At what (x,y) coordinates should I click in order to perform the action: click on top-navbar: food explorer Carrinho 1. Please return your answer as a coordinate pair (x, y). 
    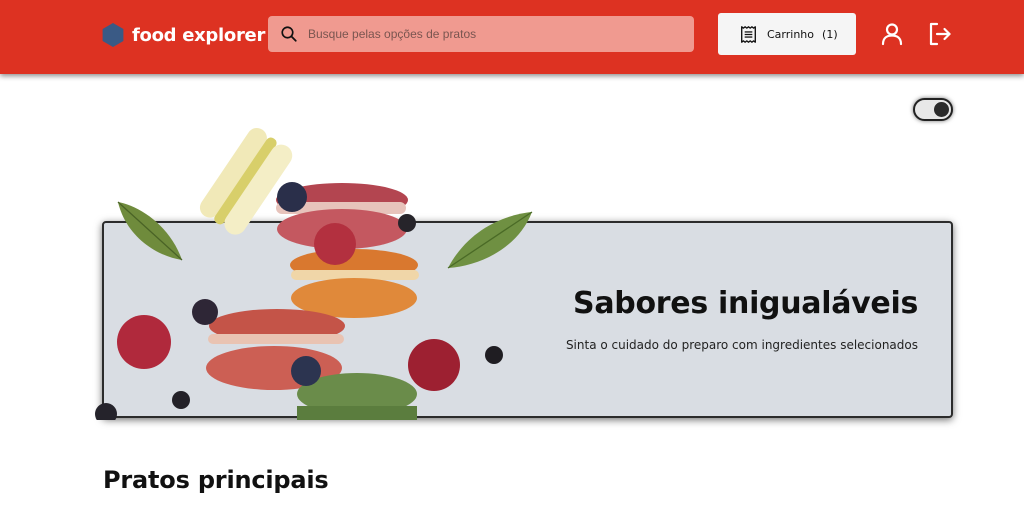
    Looking at the image, I should click on (512, 37).